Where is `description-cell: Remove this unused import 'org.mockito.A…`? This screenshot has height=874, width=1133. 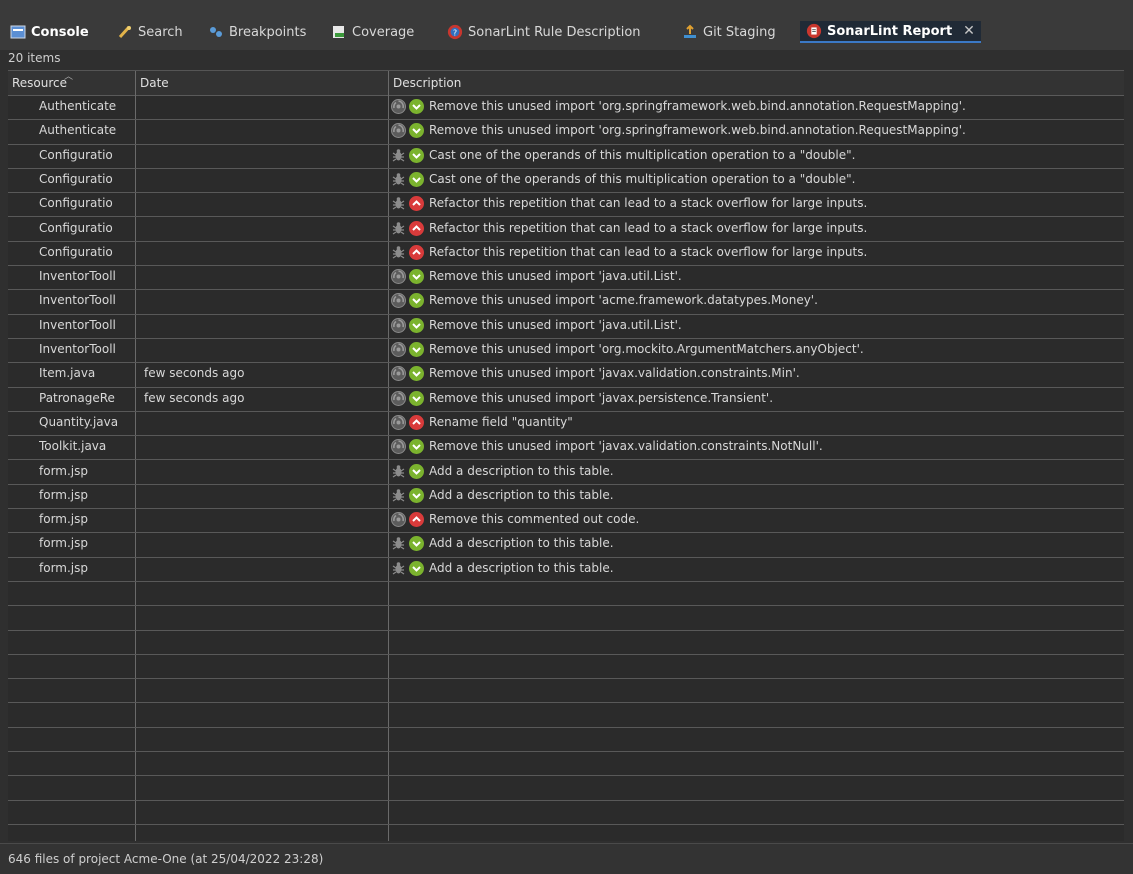 description-cell: Remove this unused import 'org.mockito.A… is located at coordinates (756, 349).